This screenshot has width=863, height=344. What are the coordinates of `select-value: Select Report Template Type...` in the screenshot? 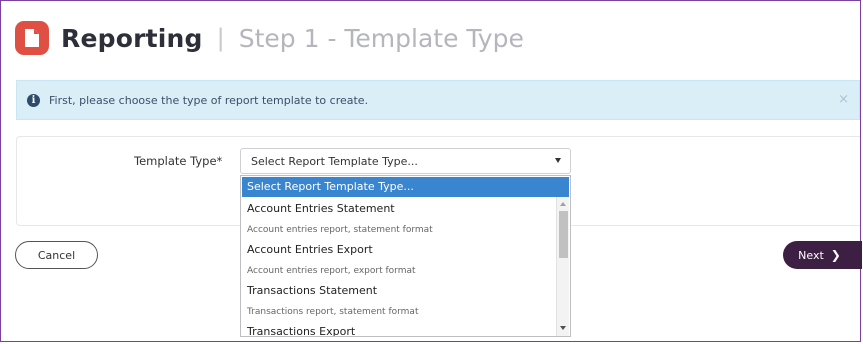 It's located at (334, 161).